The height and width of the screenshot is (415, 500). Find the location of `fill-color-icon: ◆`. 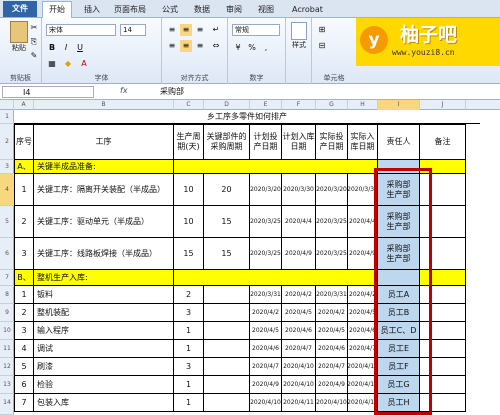

fill-color-icon: ◆ is located at coordinates (68, 64).